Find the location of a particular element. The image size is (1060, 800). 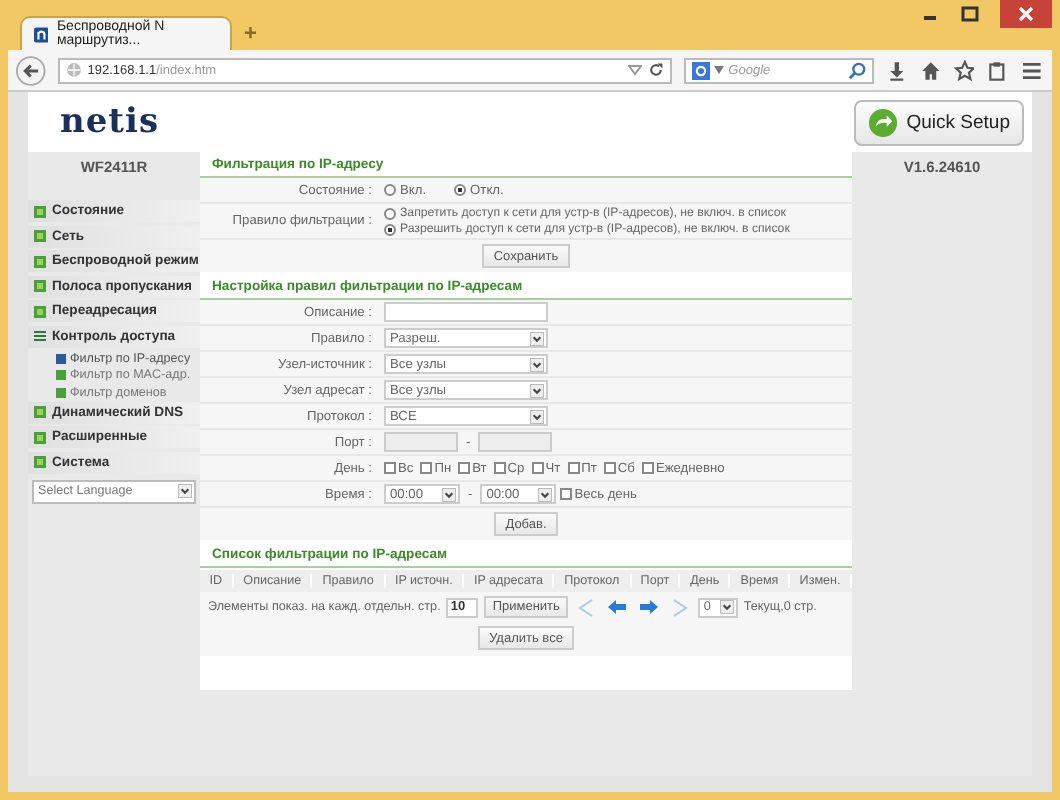

star-icon is located at coordinates (964, 70).